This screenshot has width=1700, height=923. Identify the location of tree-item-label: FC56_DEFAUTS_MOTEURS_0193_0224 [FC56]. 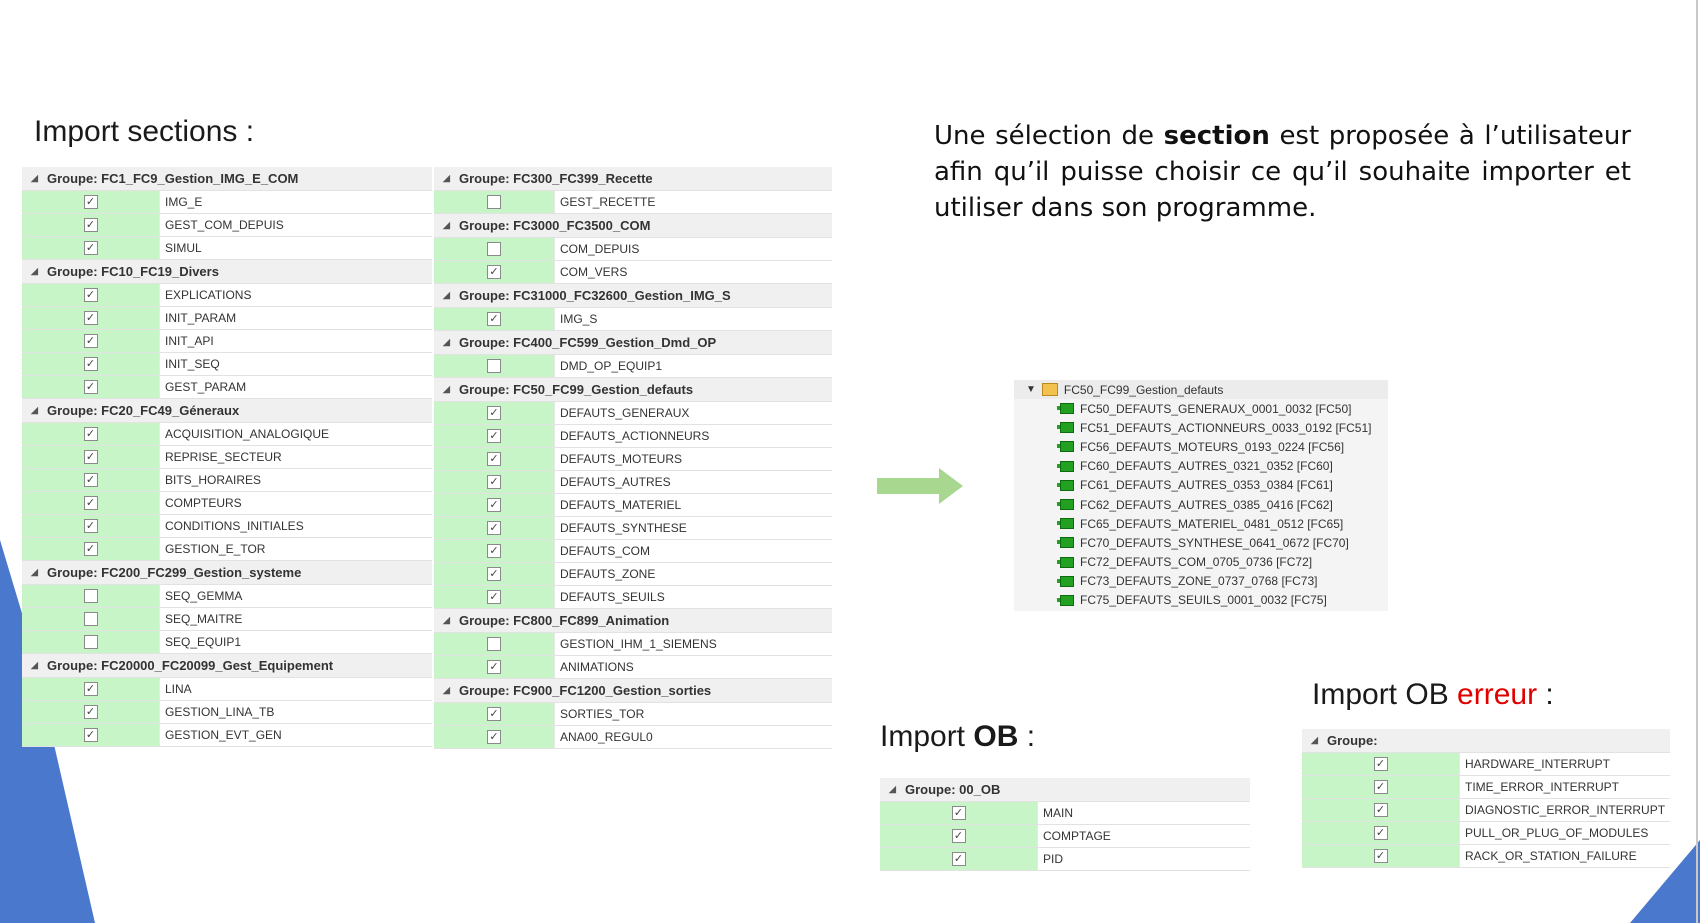
(1212, 446).